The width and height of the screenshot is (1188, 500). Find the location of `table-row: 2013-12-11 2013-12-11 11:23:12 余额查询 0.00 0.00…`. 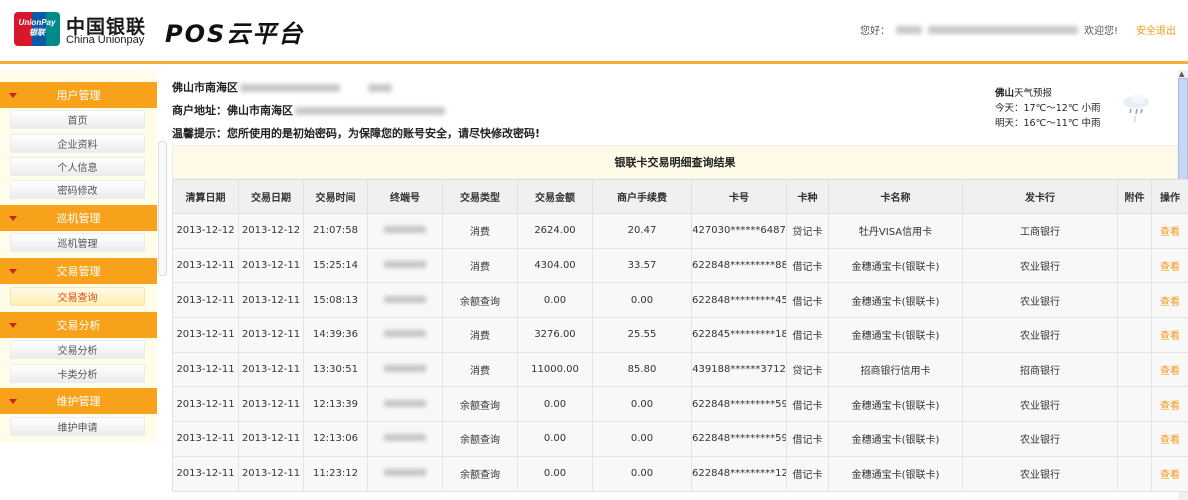

table-row: 2013-12-11 2013-12-11 11:23:12 余额查询 0.00 0.00… is located at coordinates (680, 473).